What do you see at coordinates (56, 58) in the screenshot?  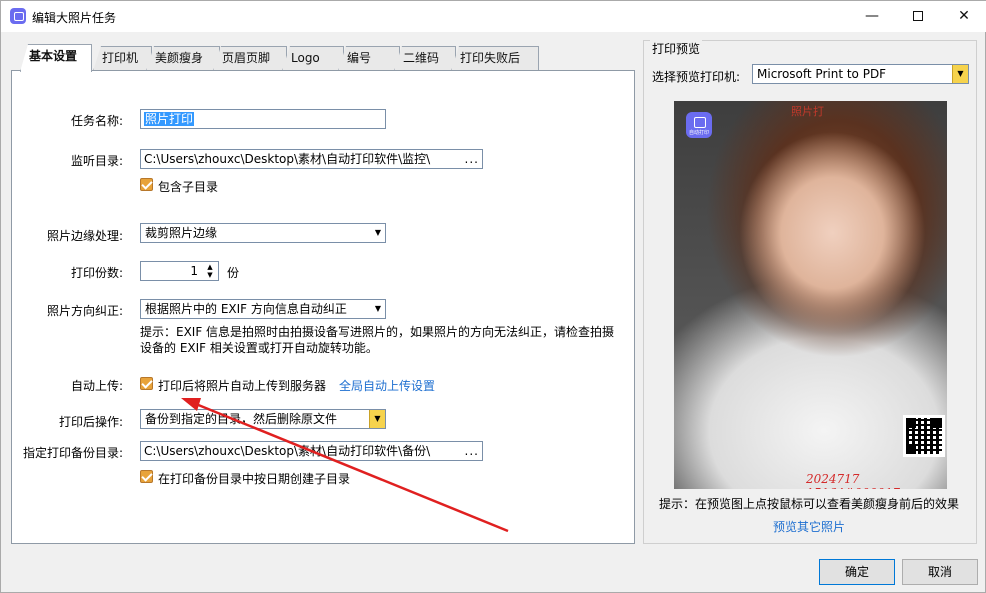 I see `tab-basic-settings: 基本设置` at bounding box center [56, 58].